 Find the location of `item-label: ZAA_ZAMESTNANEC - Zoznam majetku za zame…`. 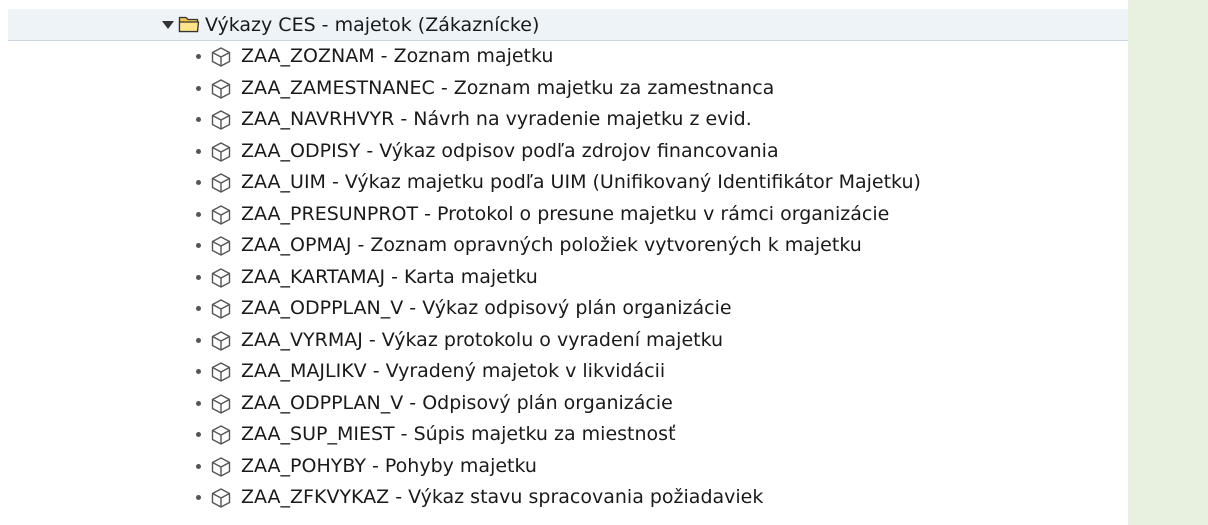

item-label: ZAA_ZAMESTNANEC - Zoznam majetku za zame… is located at coordinates (507, 88).